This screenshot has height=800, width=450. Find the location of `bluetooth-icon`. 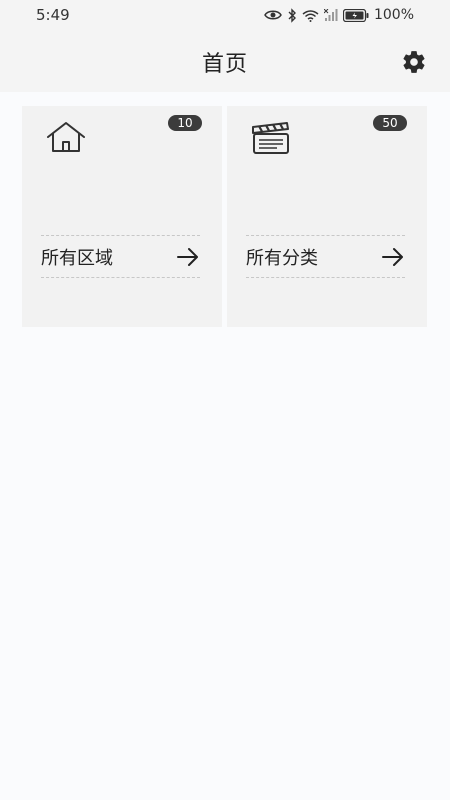

bluetooth-icon is located at coordinates (292, 15).